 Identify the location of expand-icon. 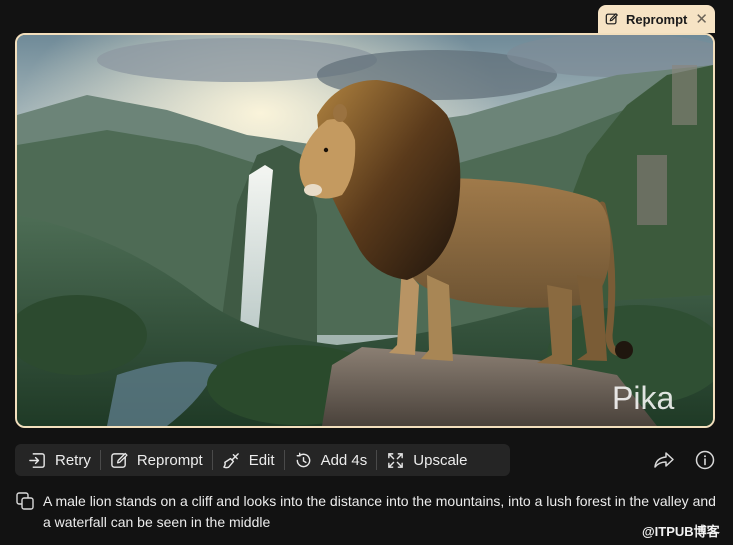
(396, 460).